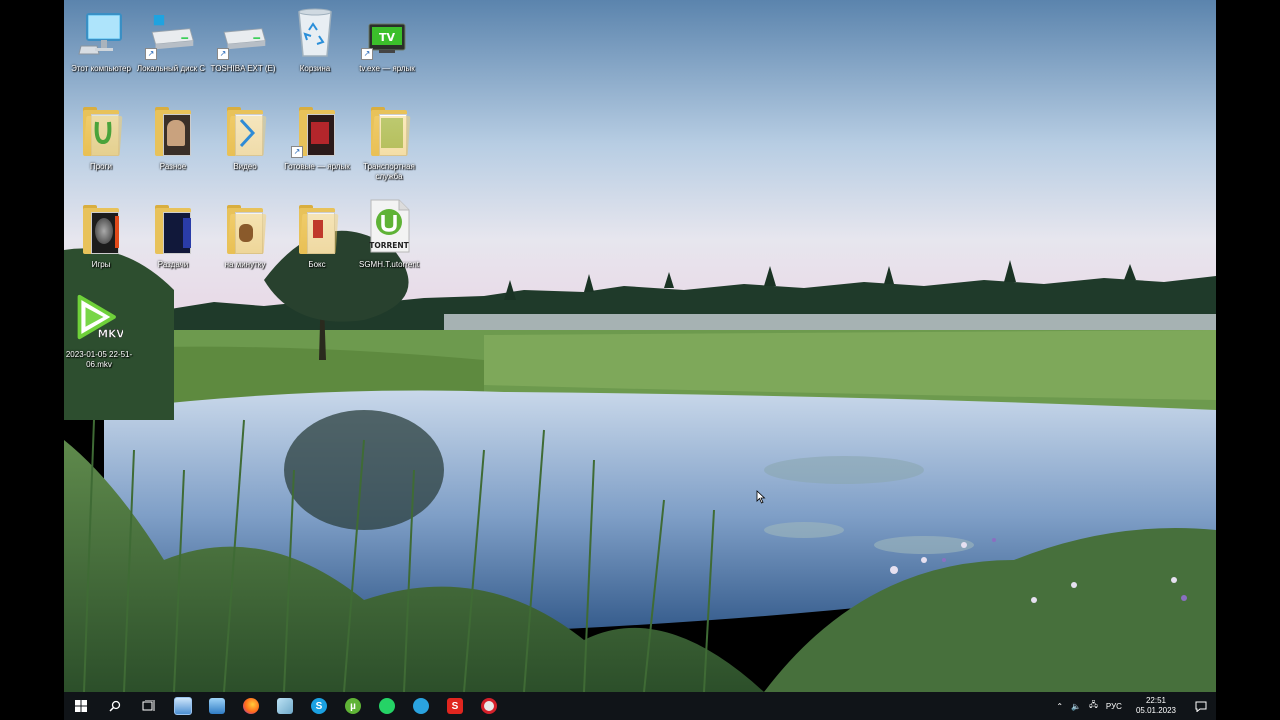  I want to click on torrent-file-icon: TORRENT, so click(389, 226).